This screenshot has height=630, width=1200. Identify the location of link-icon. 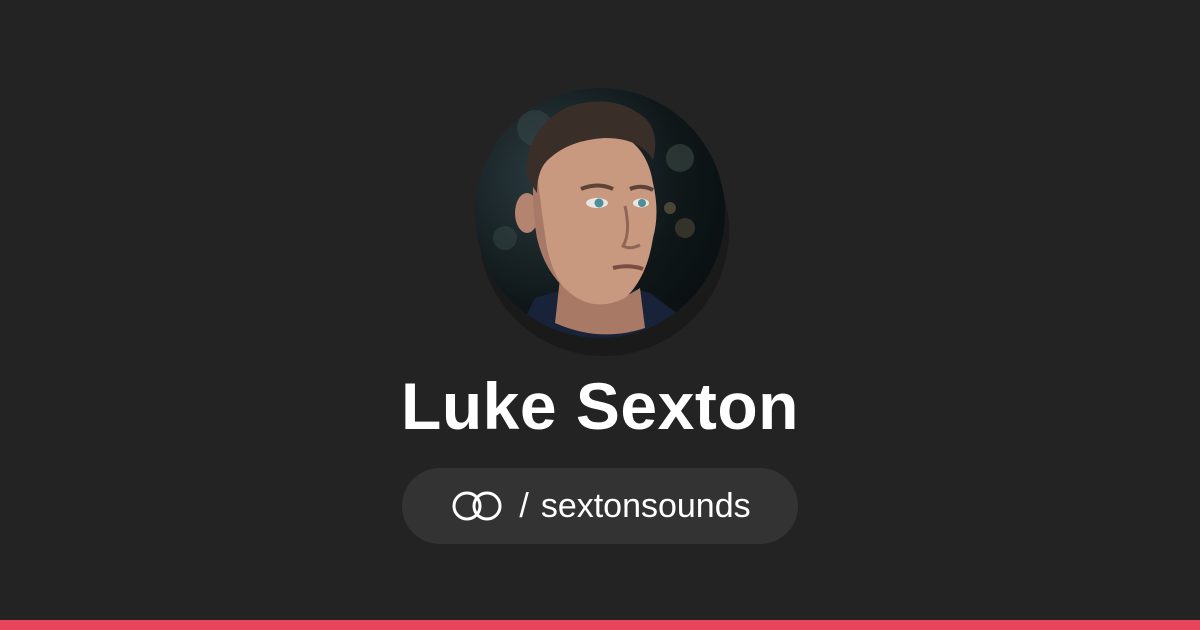
(477, 506).